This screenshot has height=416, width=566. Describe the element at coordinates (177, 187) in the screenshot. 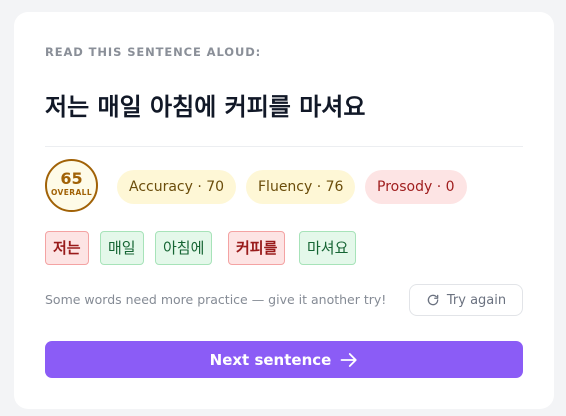

I see `accuracy-score-pill: Accuracy · 70` at that location.